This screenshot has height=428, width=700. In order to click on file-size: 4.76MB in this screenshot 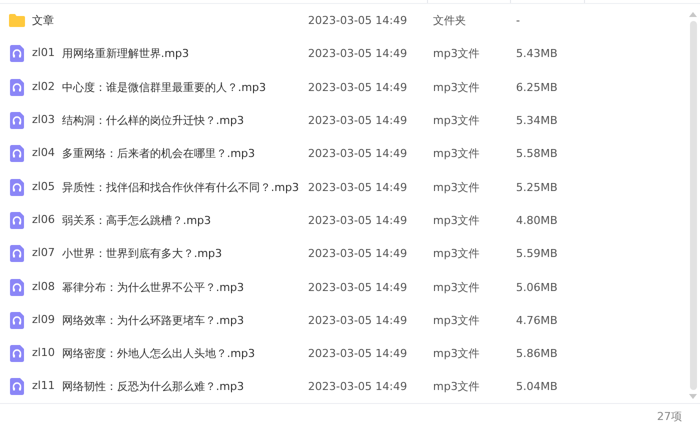, I will do `click(537, 320)`.